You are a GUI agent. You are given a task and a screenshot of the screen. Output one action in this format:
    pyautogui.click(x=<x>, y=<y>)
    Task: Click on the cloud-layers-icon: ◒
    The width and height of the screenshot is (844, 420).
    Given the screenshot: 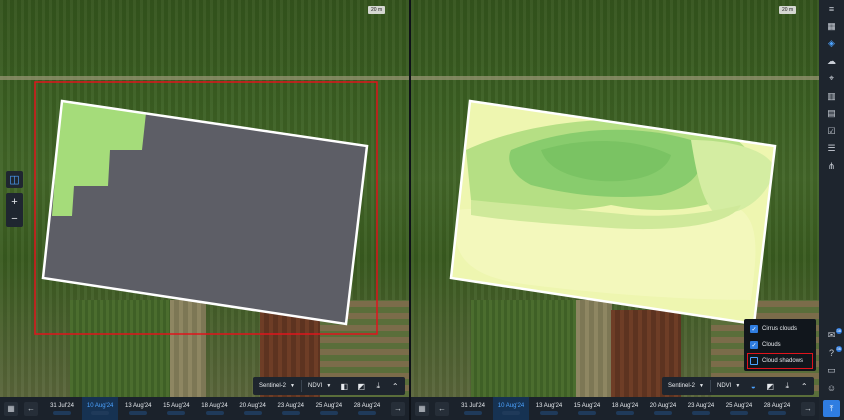 What is the action you would take?
    pyautogui.click(x=753, y=386)
    